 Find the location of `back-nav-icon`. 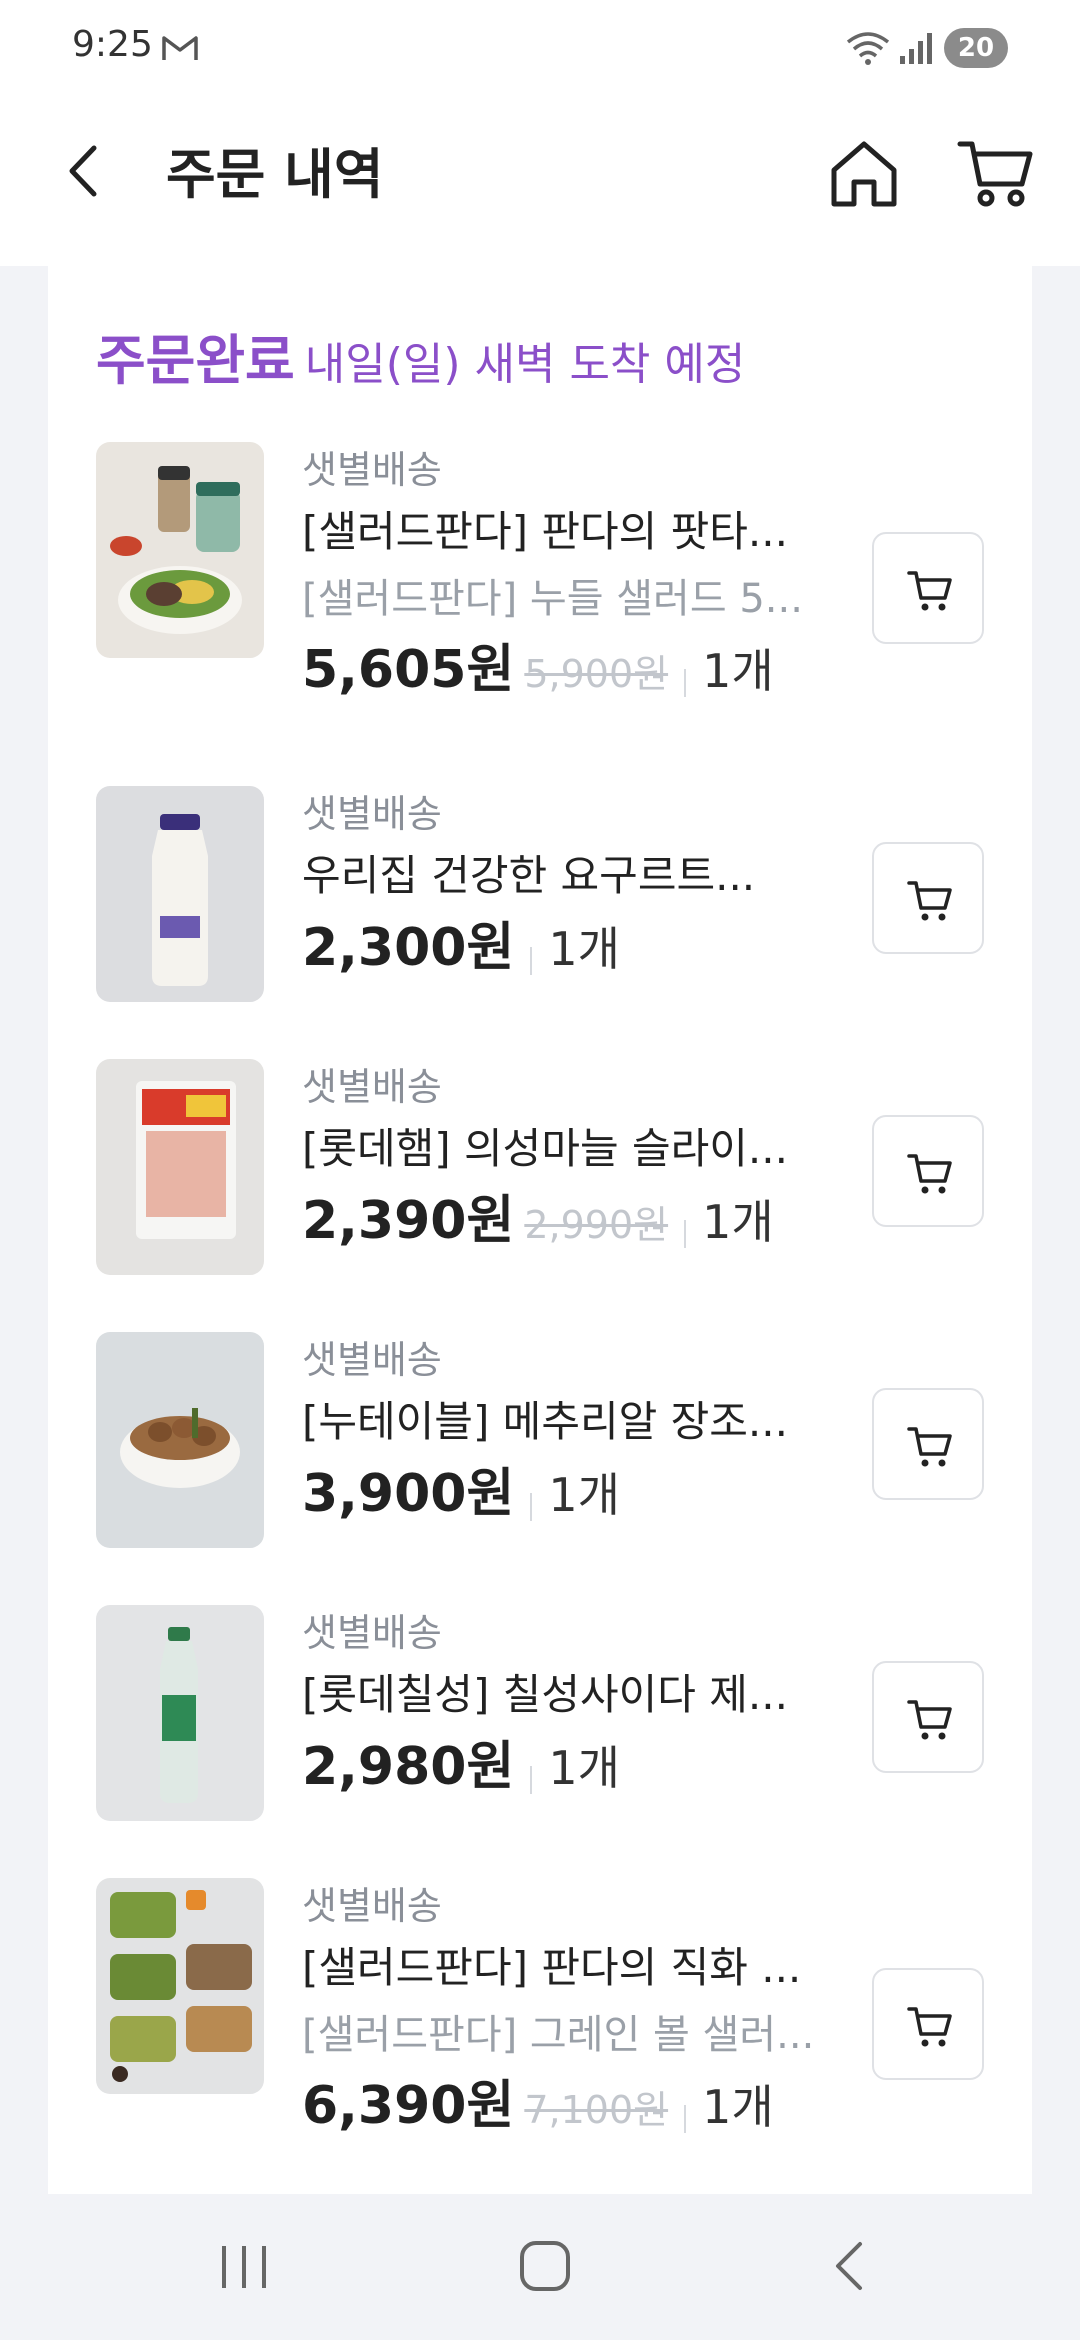

back-nav-icon is located at coordinates (848, 2266).